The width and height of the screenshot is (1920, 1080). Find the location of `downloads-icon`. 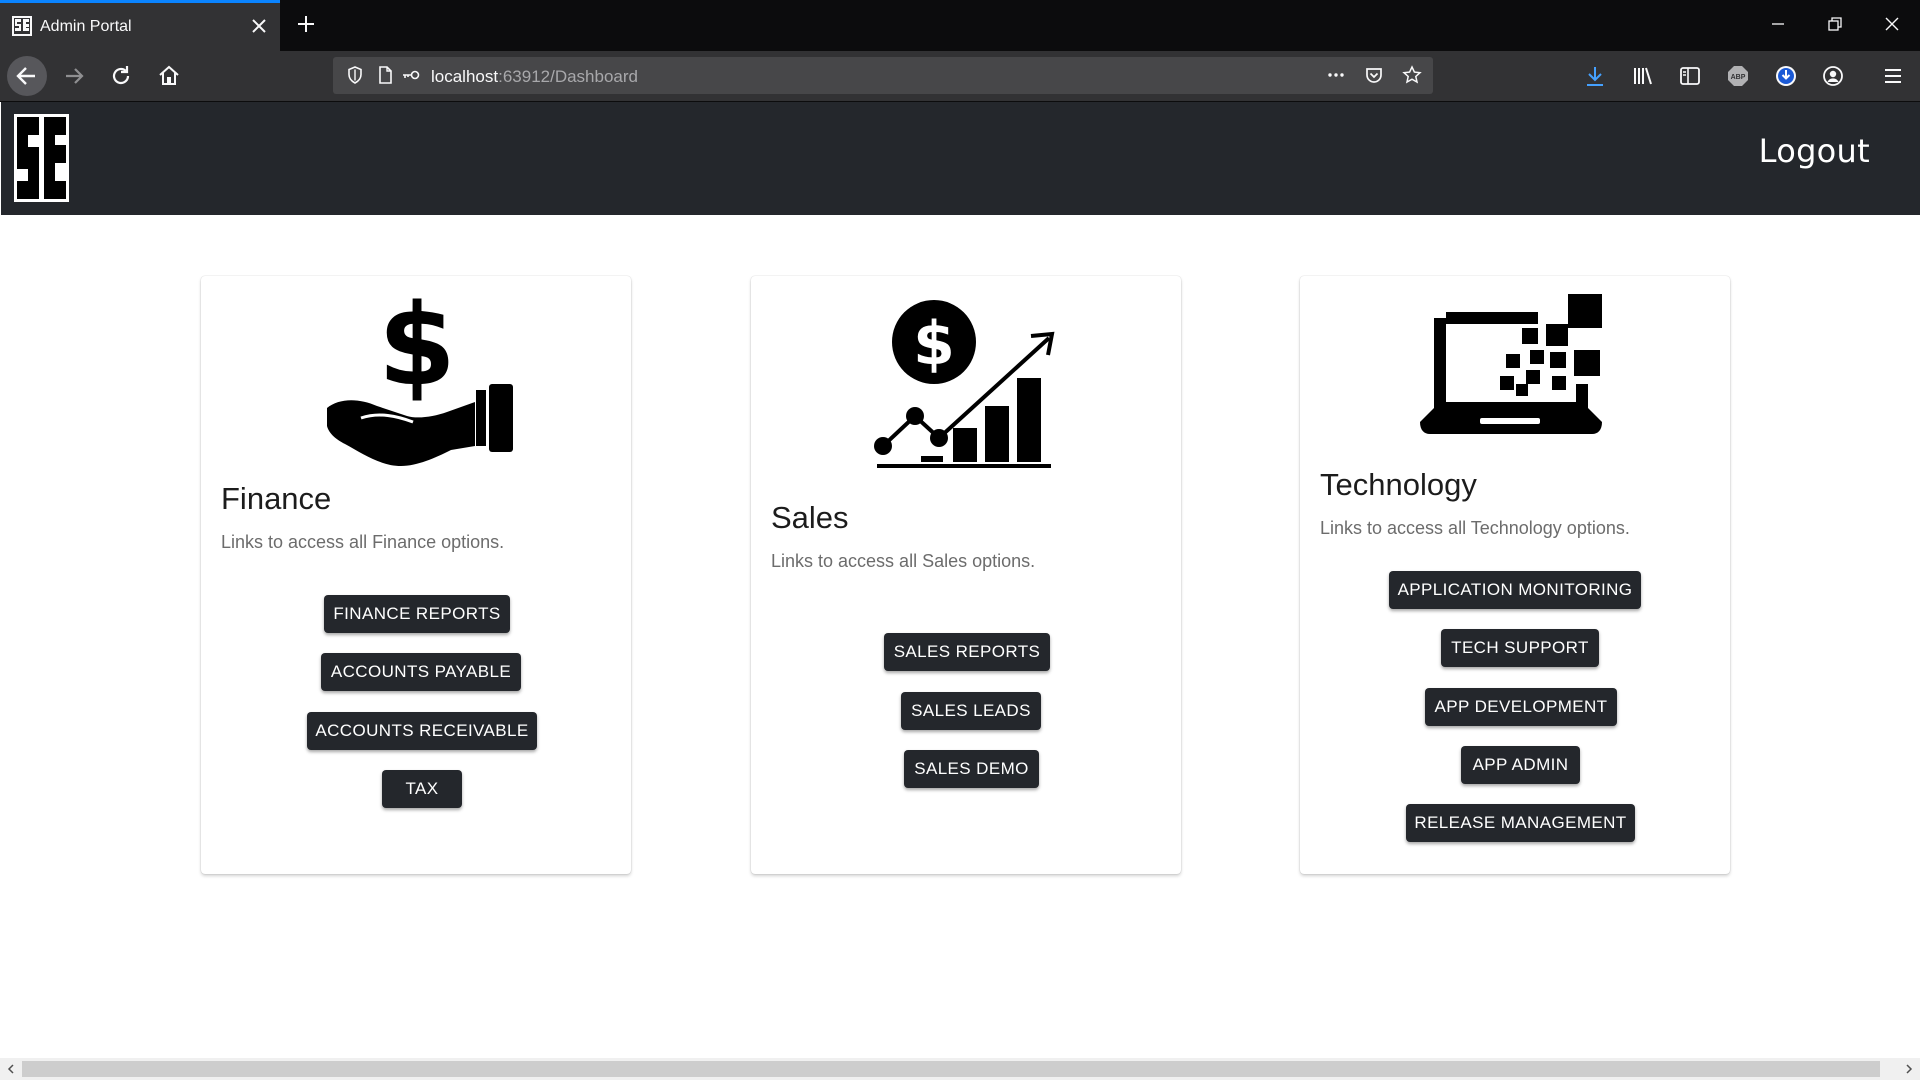

downloads-icon is located at coordinates (1595, 76).